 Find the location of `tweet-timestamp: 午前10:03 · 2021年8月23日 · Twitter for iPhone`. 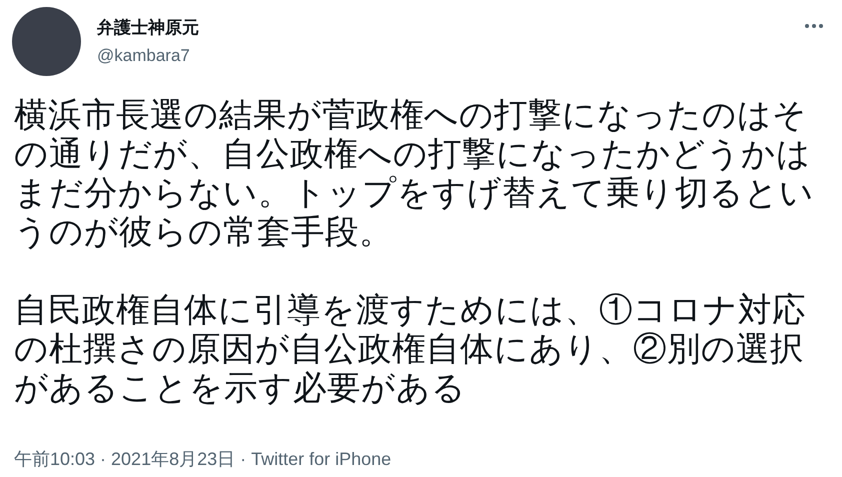

tweet-timestamp: 午前10:03 · 2021年8月23日 · Twitter for iPhone is located at coordinates (202, 459).